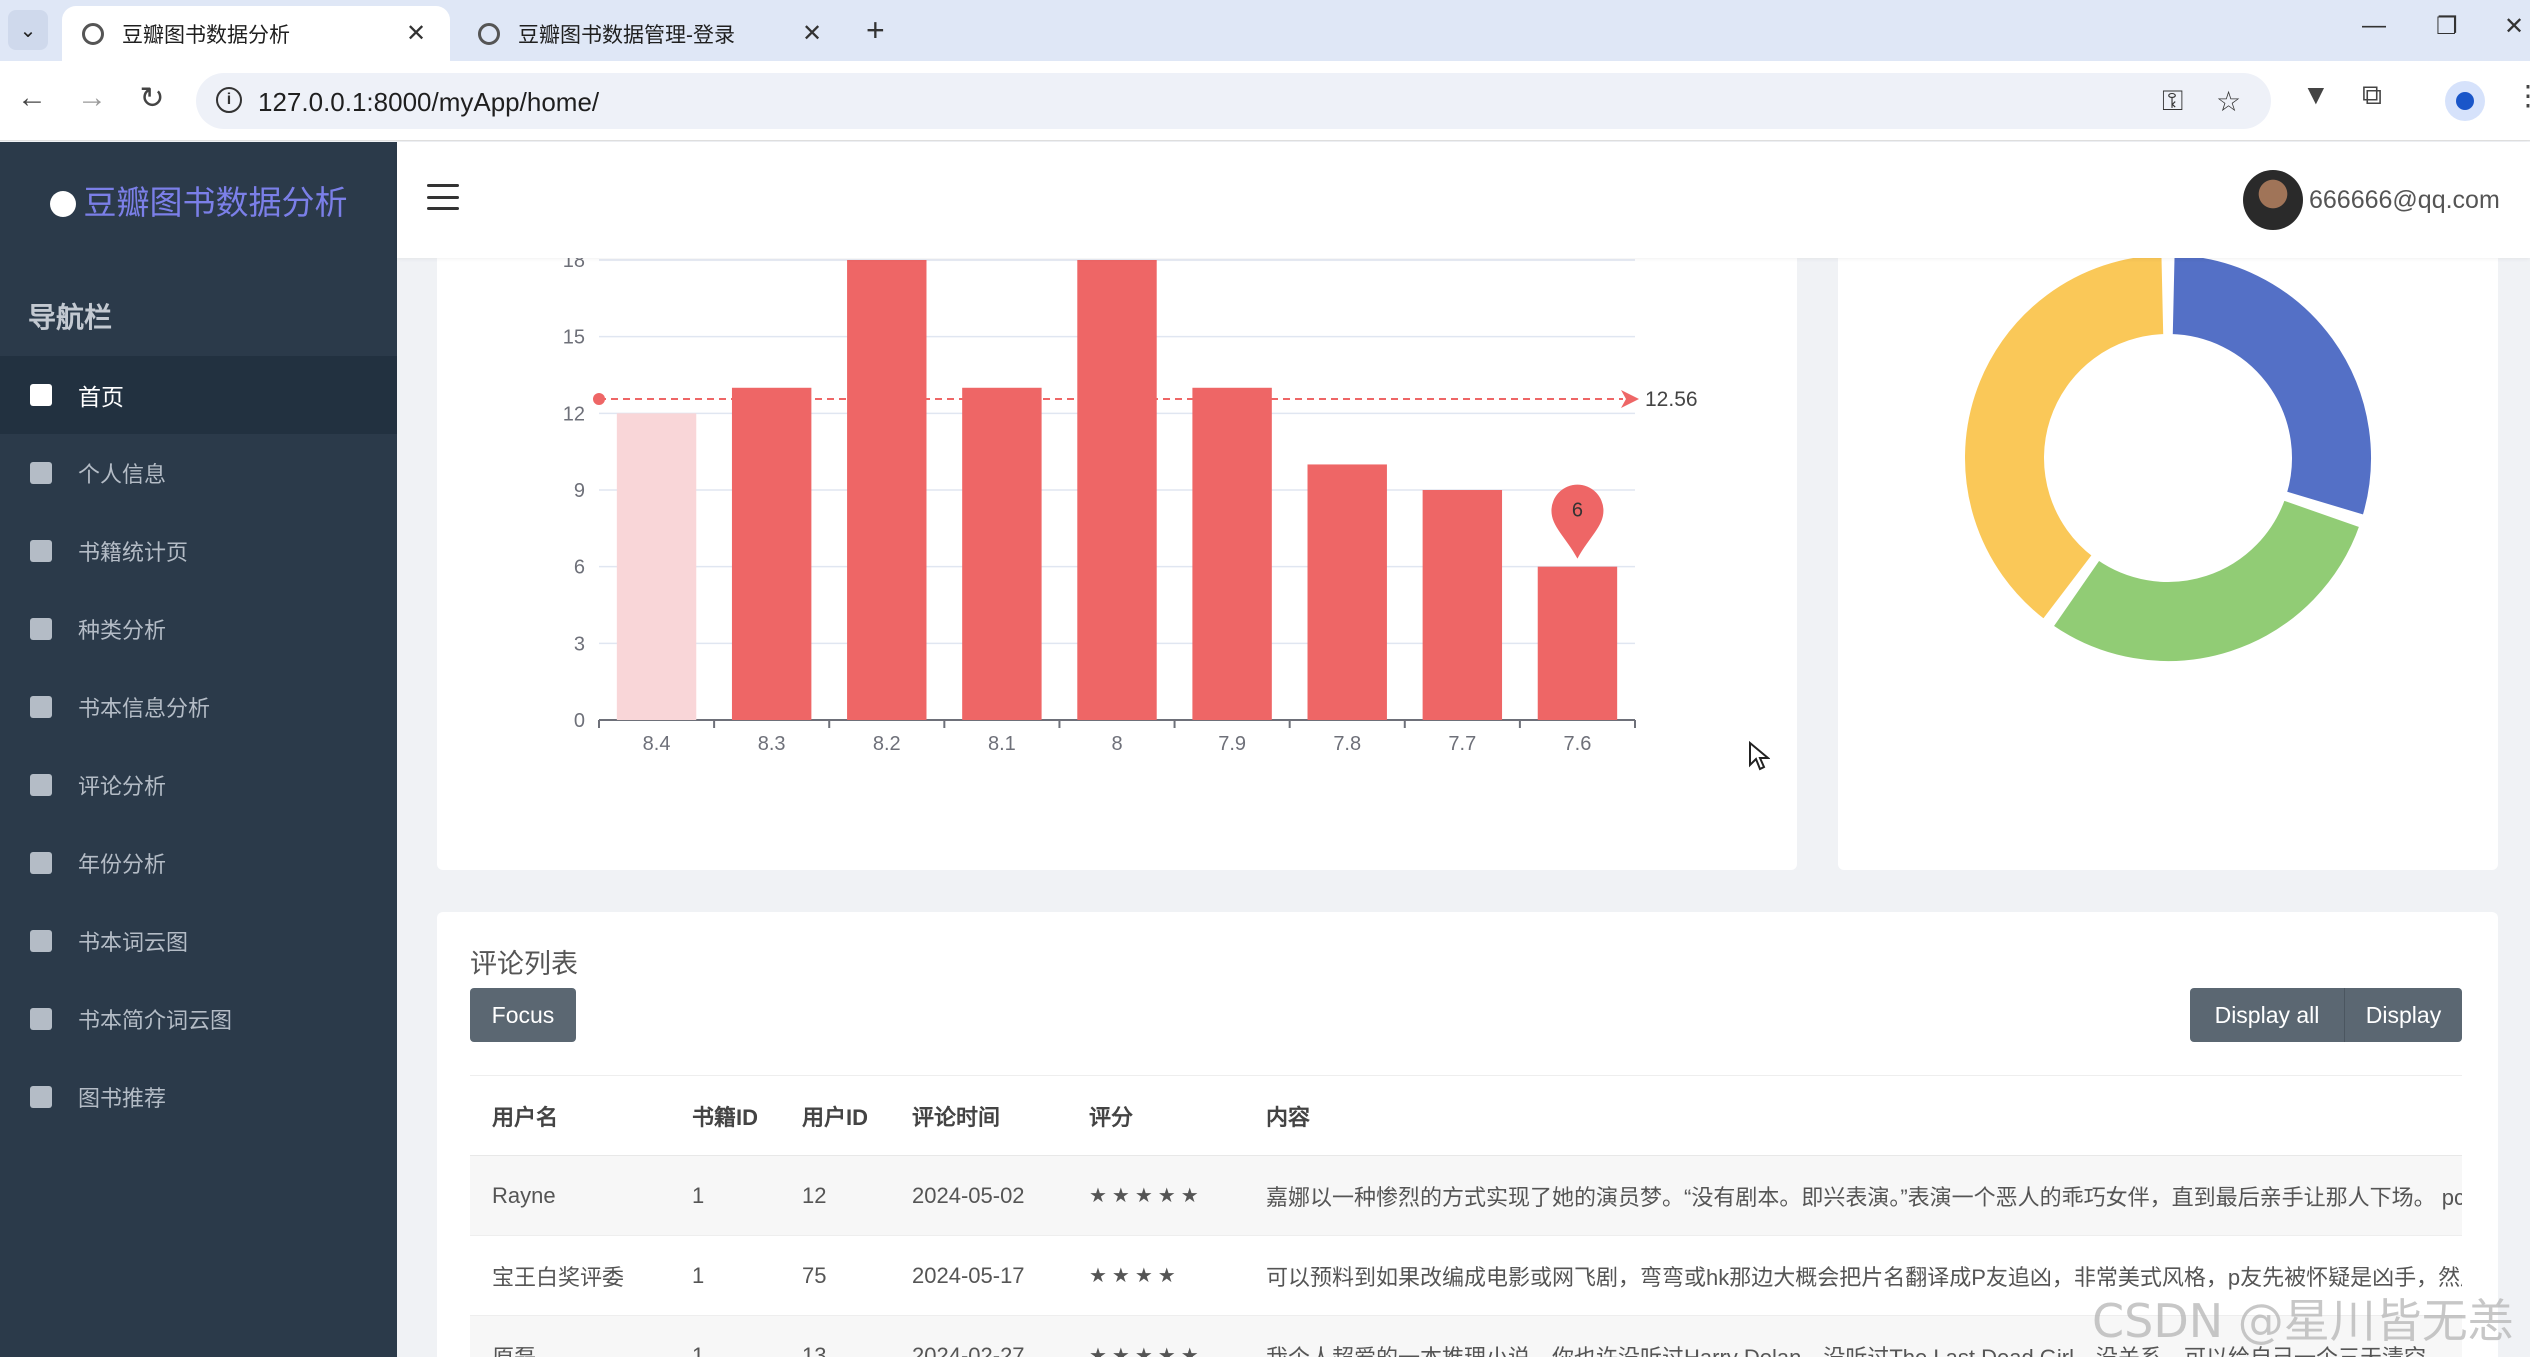  Describe the element at coordinates (2372, 95) in the screenshot. I see `puzzle-icon: ⧉` at that location.